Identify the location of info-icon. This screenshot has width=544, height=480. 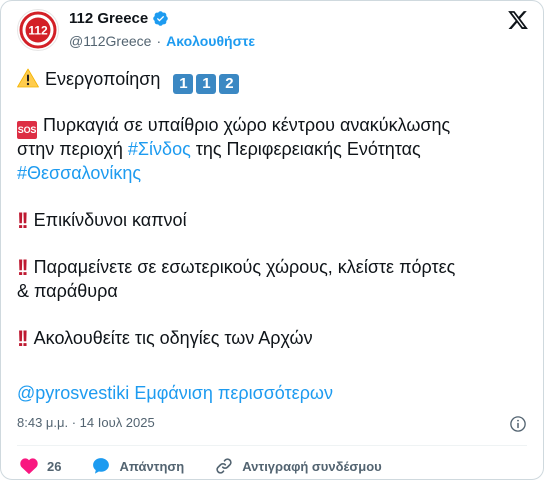
(518, 424).